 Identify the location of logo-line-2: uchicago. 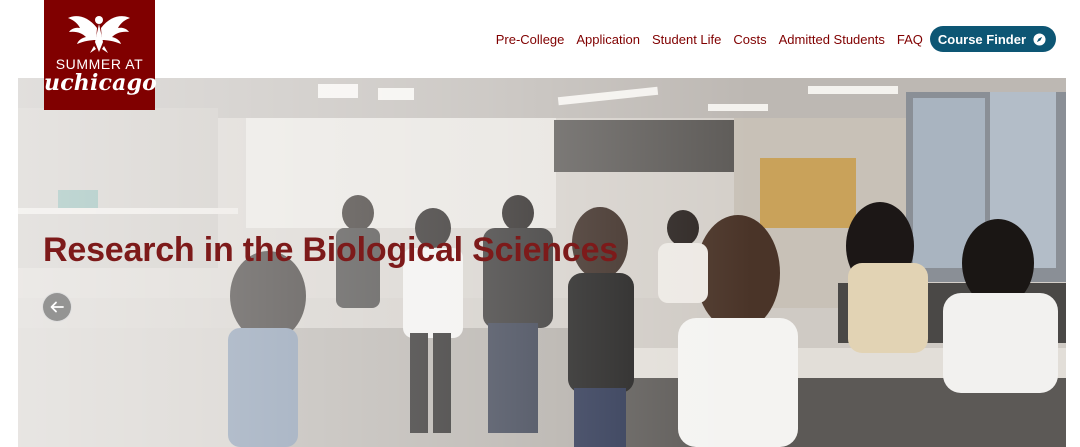
(101, 83).